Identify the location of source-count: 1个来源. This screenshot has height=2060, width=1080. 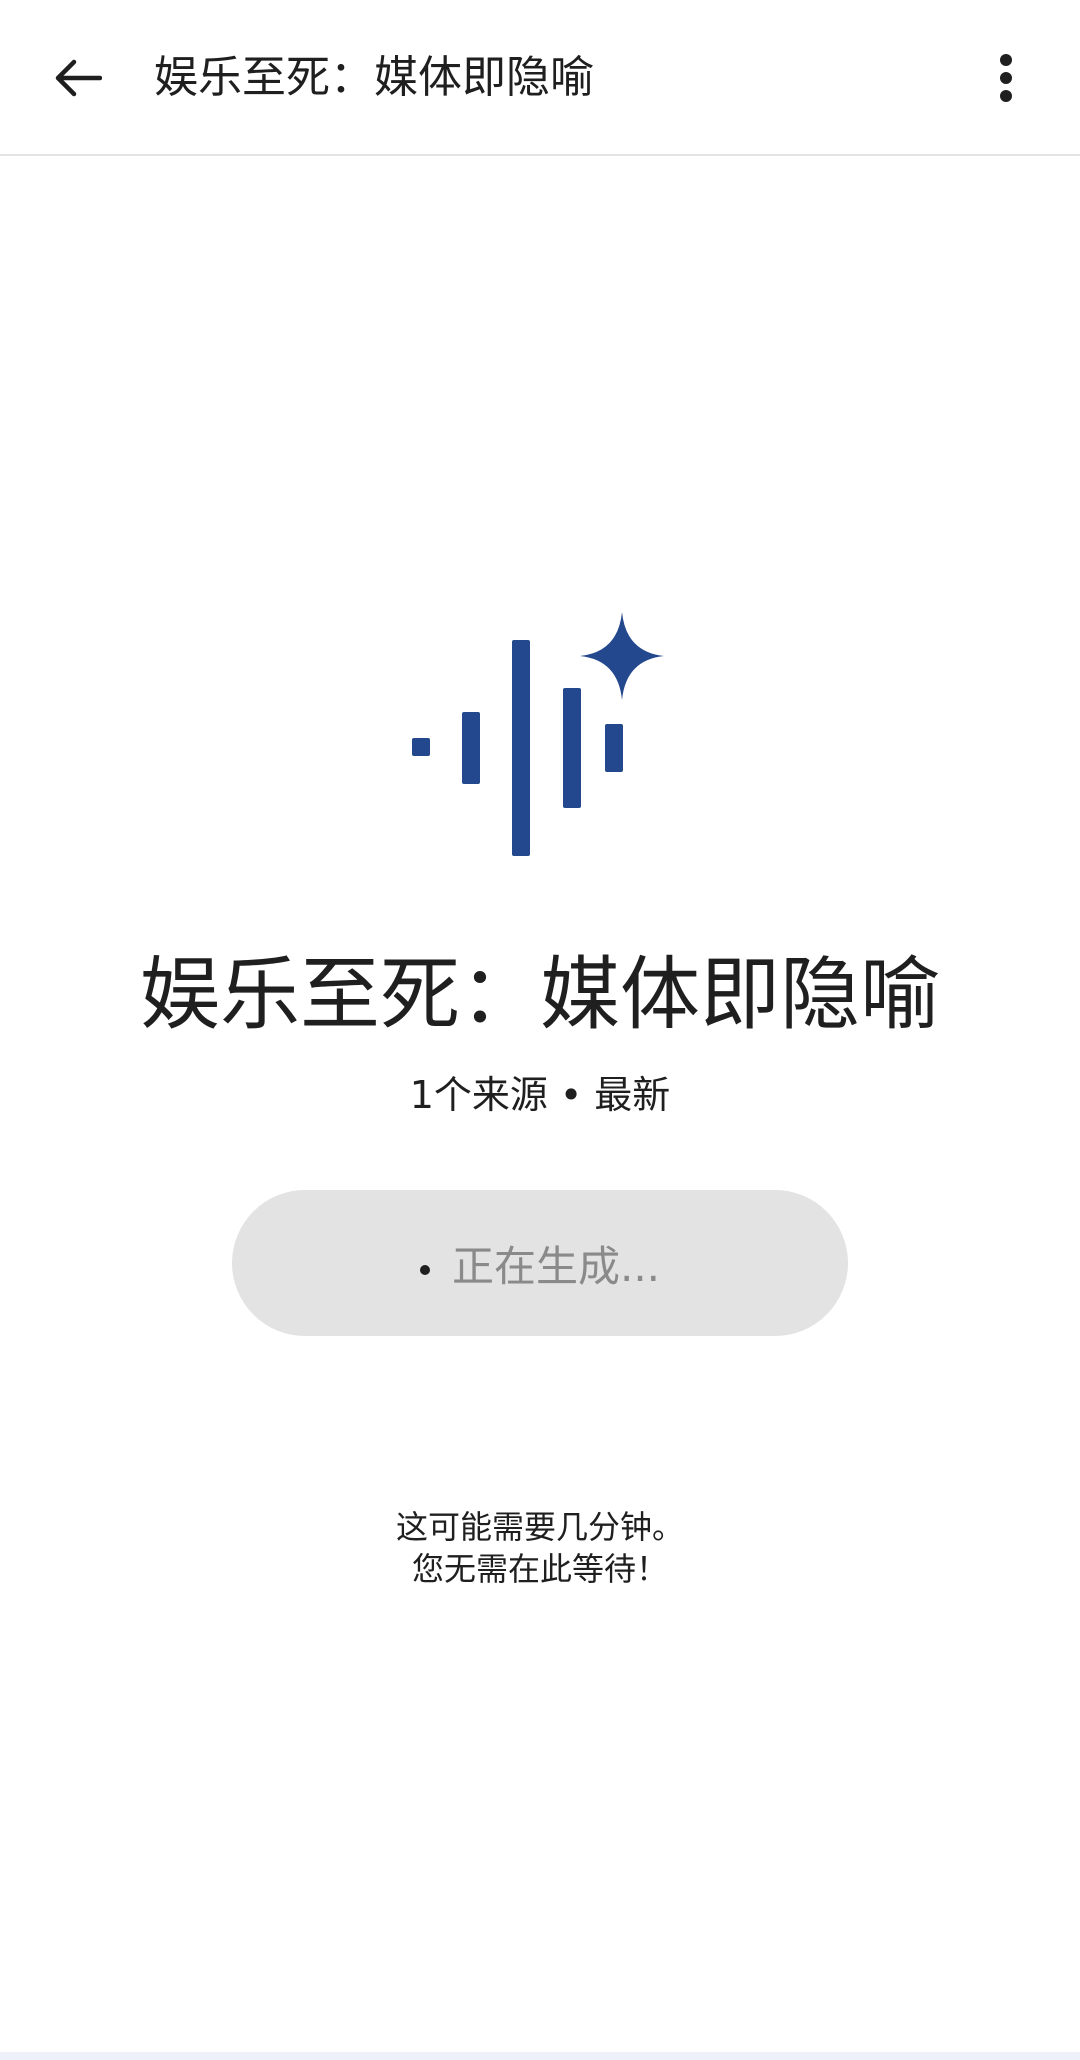
(478, 1095).